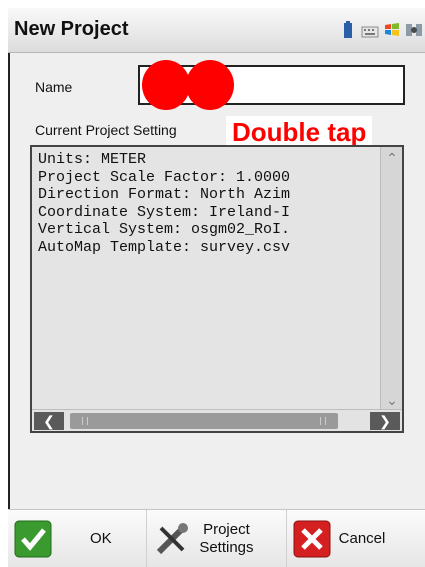 The width and height of the screenshot is (425, 567). I want to click on cancel-button: Cancel, so click(356, 538).